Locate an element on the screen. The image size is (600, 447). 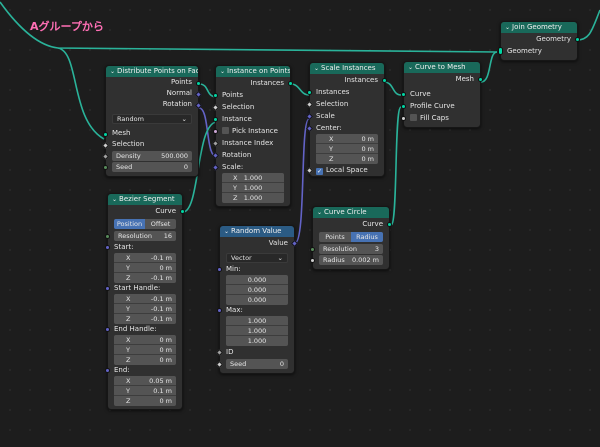
start-z-field: Z -0.1 m is located at coordinates (145, 278).